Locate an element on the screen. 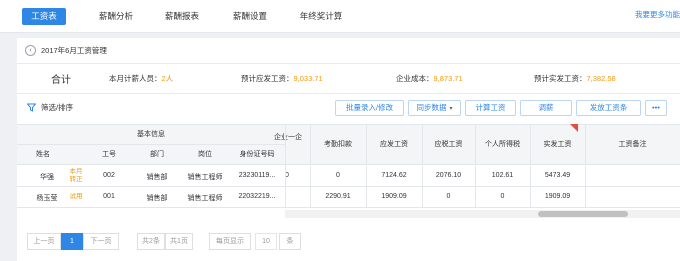 The height and width of the screenshot is (261, 680). row2-position: 销售工程师 is located at coordinates (205, 198).